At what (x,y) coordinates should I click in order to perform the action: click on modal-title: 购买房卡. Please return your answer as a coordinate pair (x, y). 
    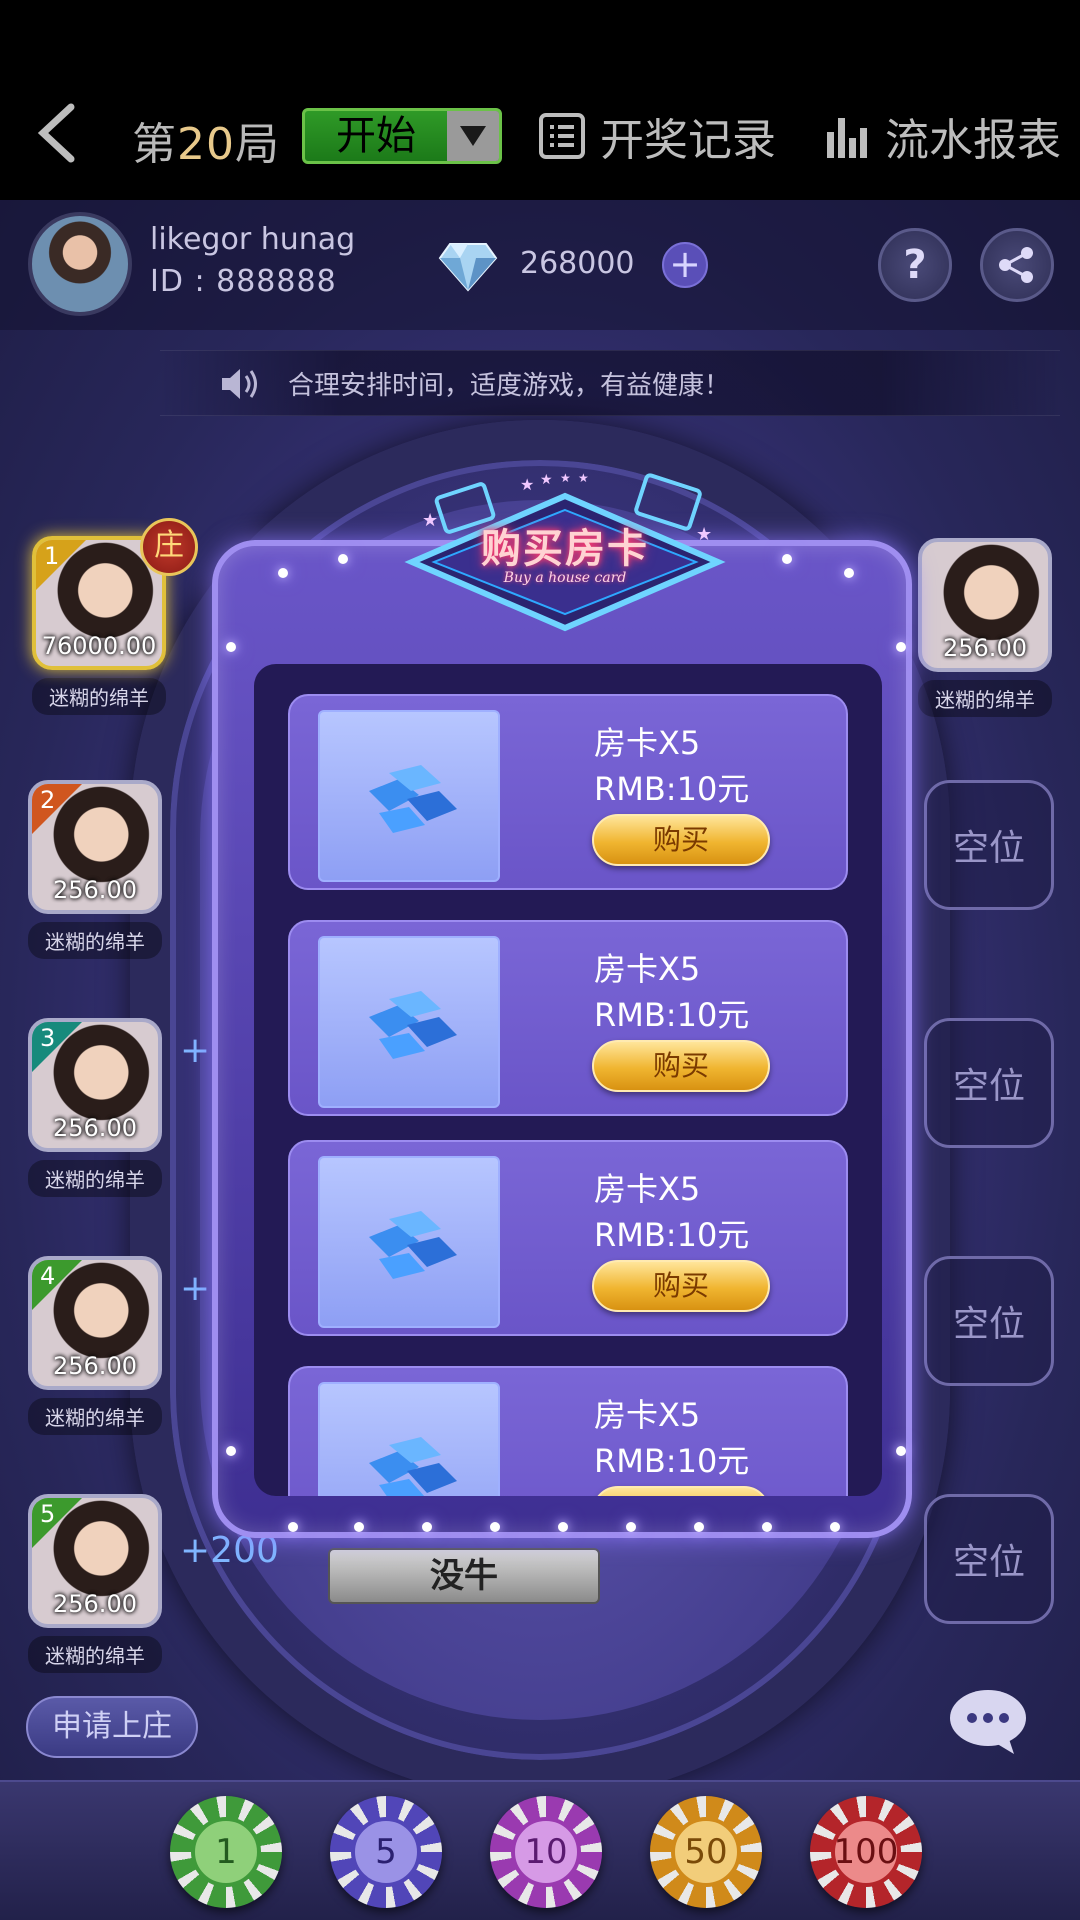
    Looking at the image, I should click on (565, 549).